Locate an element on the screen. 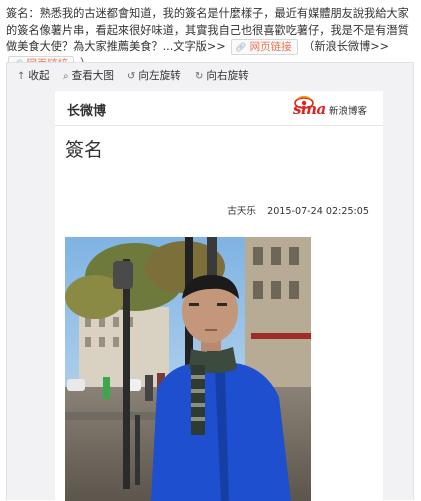 The image size is (421, 501). rotate-right-button: ↻ 向右旋转 is located at coordinates (222, 75).